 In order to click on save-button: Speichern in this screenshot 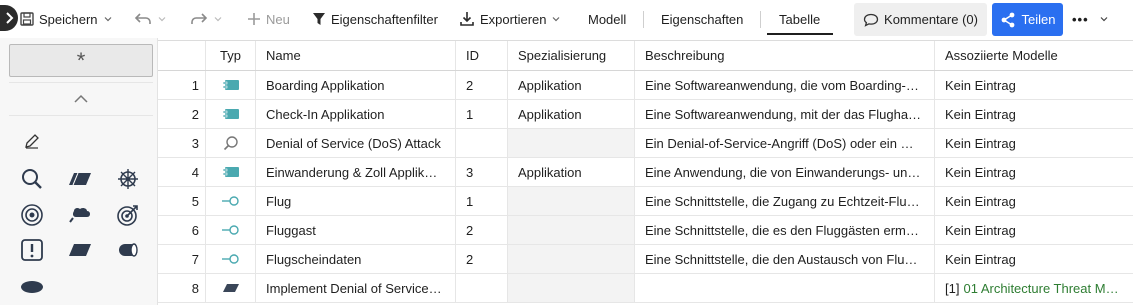, I will do `click(66, 19)`.